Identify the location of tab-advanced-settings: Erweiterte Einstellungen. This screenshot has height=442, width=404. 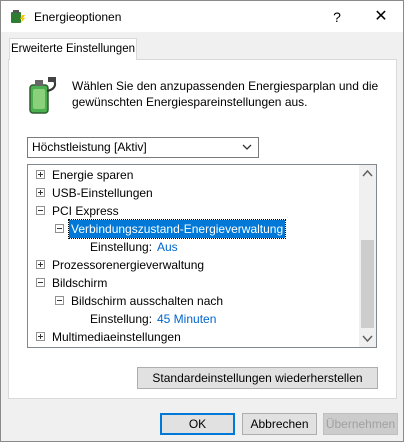
(73, 49).